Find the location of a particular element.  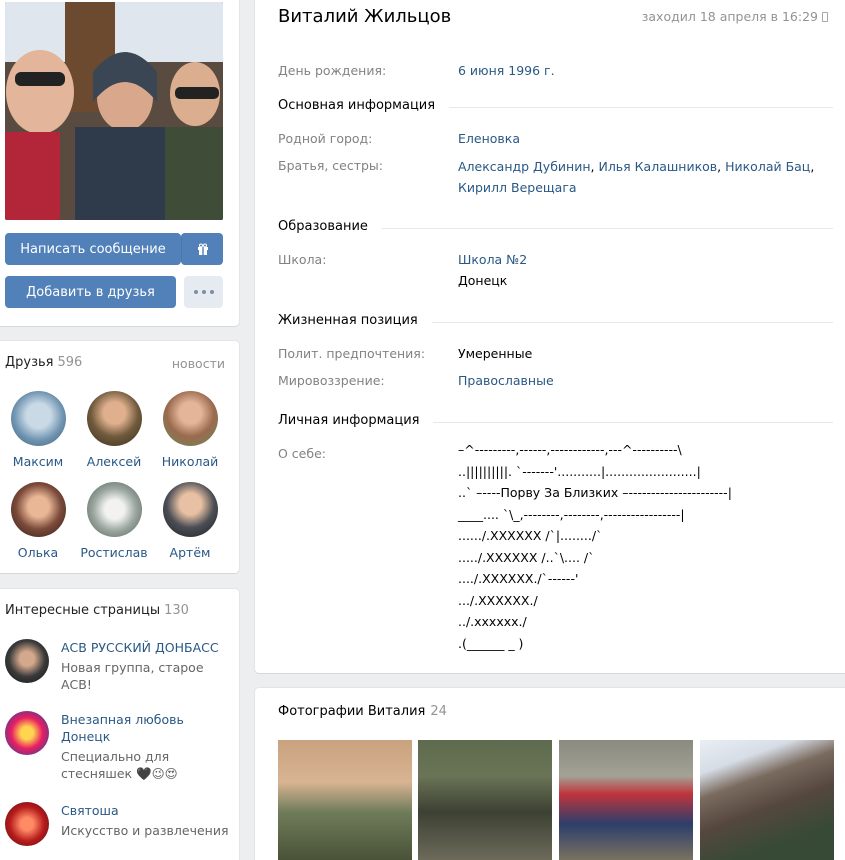

friend-name: Артём is located at coordinates (190, 552).